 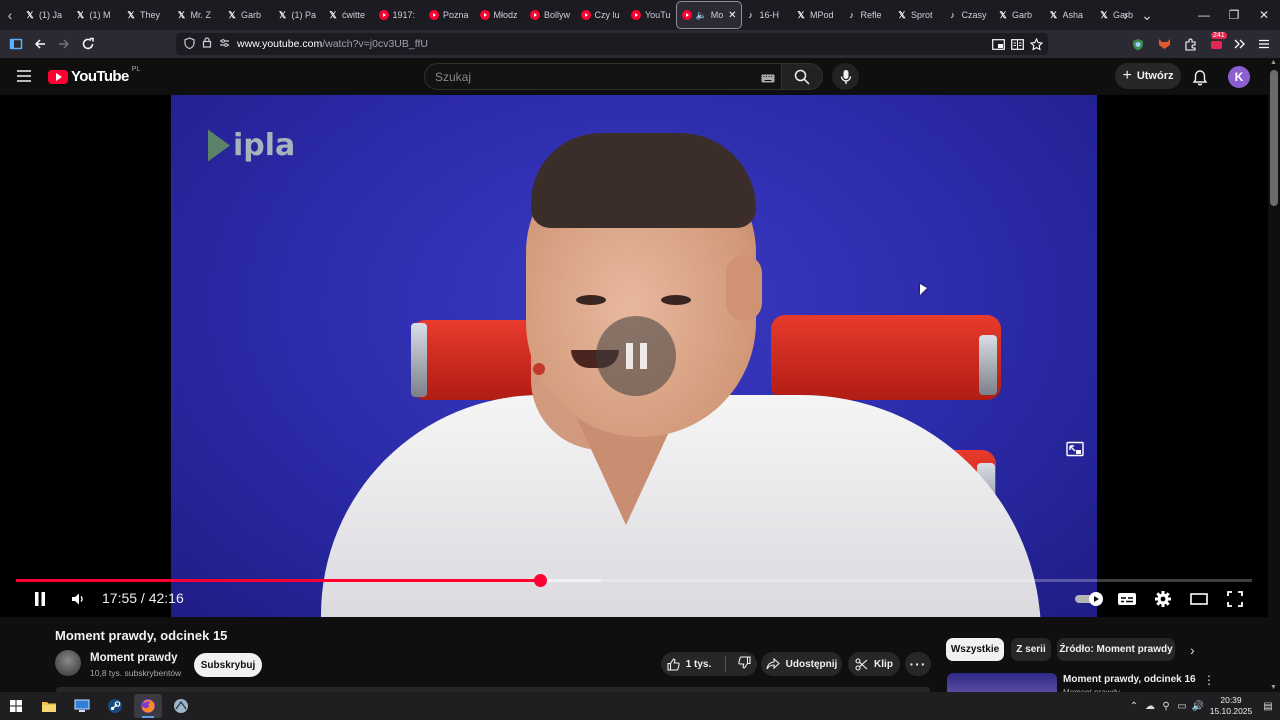 I want to click on account-avatar: K, so click(x=1239, y=77).